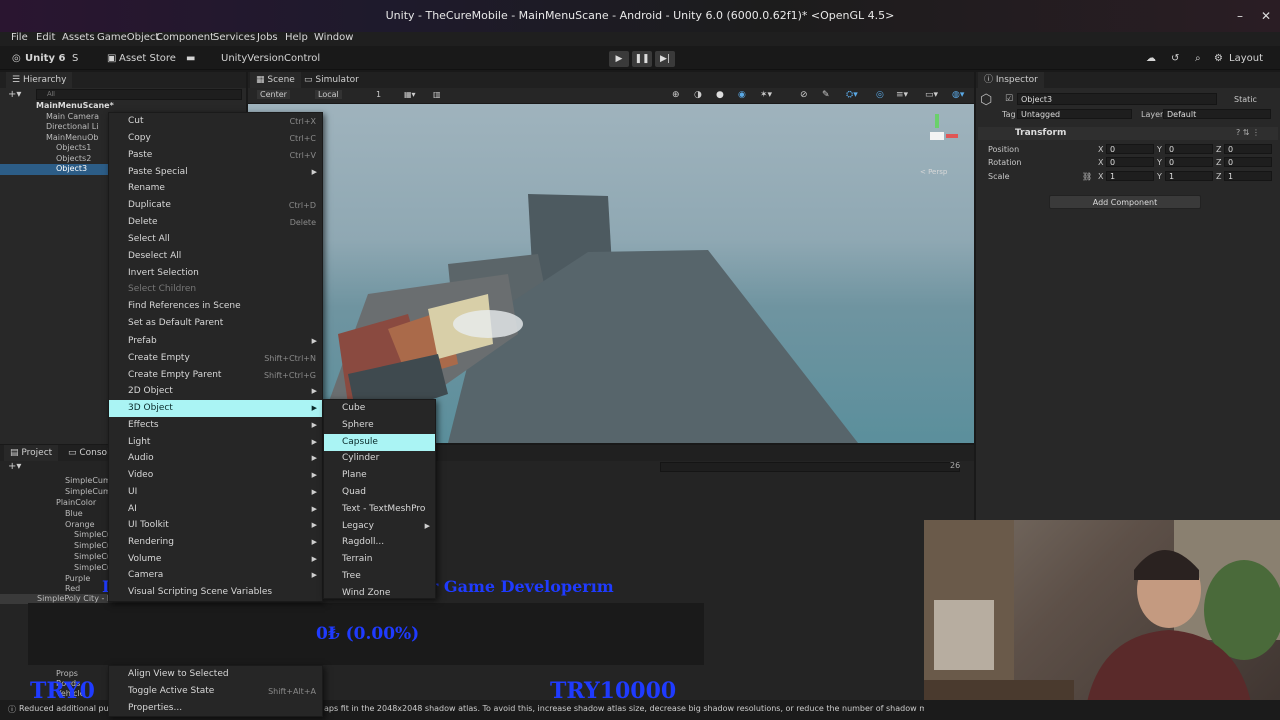 The height and width of the screenshot is (720, 1280). Describe the element at coordinates (1125, 202) in the screenshot. I see `add-component-button: Add Component` at that location.